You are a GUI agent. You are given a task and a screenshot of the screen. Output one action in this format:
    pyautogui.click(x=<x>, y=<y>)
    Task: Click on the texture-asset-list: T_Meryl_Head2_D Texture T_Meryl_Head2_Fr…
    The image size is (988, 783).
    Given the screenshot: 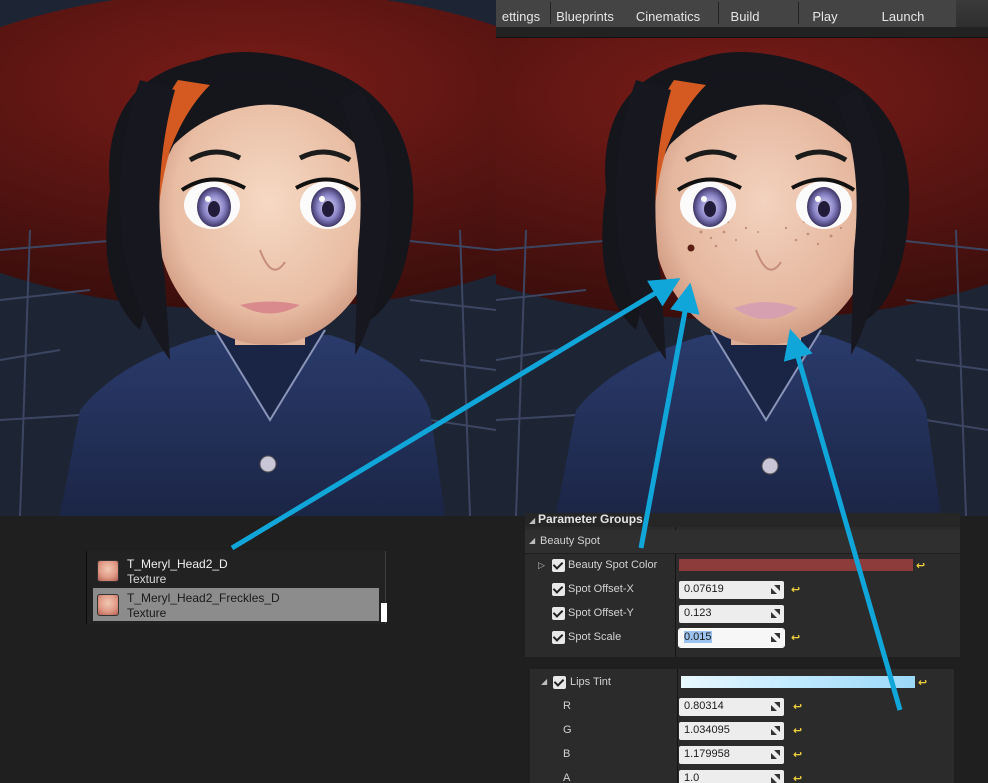 What is the action you would take?
    pyautogui.click(x=236, y=587)
    